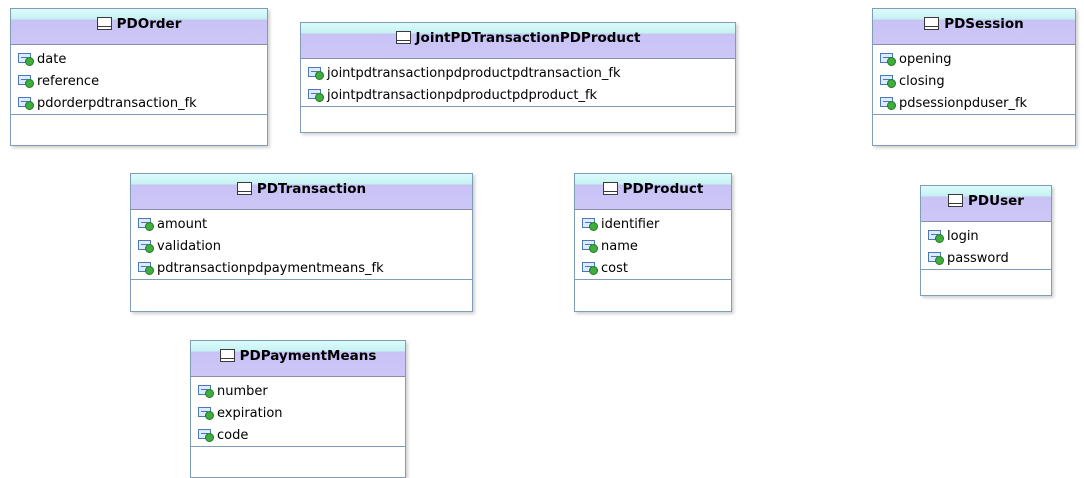 This screenshot has width=1084, height=478. I want to click on attribute-list: identifier name cost, so click(653, 244).